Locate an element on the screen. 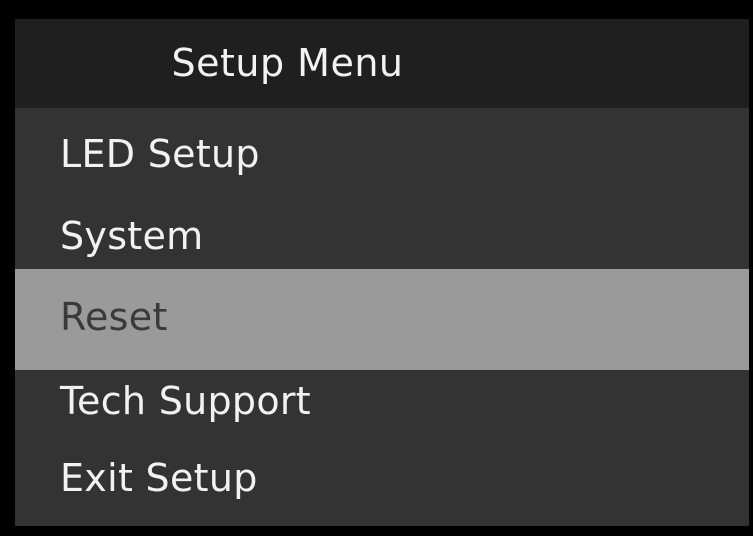  menu-item-label: Exit Setup is located at coordinates (159, 478).